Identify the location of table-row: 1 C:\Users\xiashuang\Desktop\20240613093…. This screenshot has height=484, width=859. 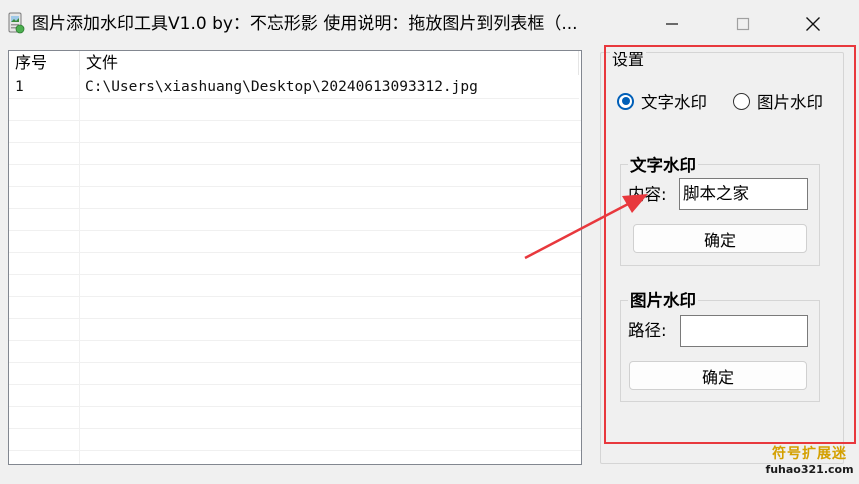
(294, 87).